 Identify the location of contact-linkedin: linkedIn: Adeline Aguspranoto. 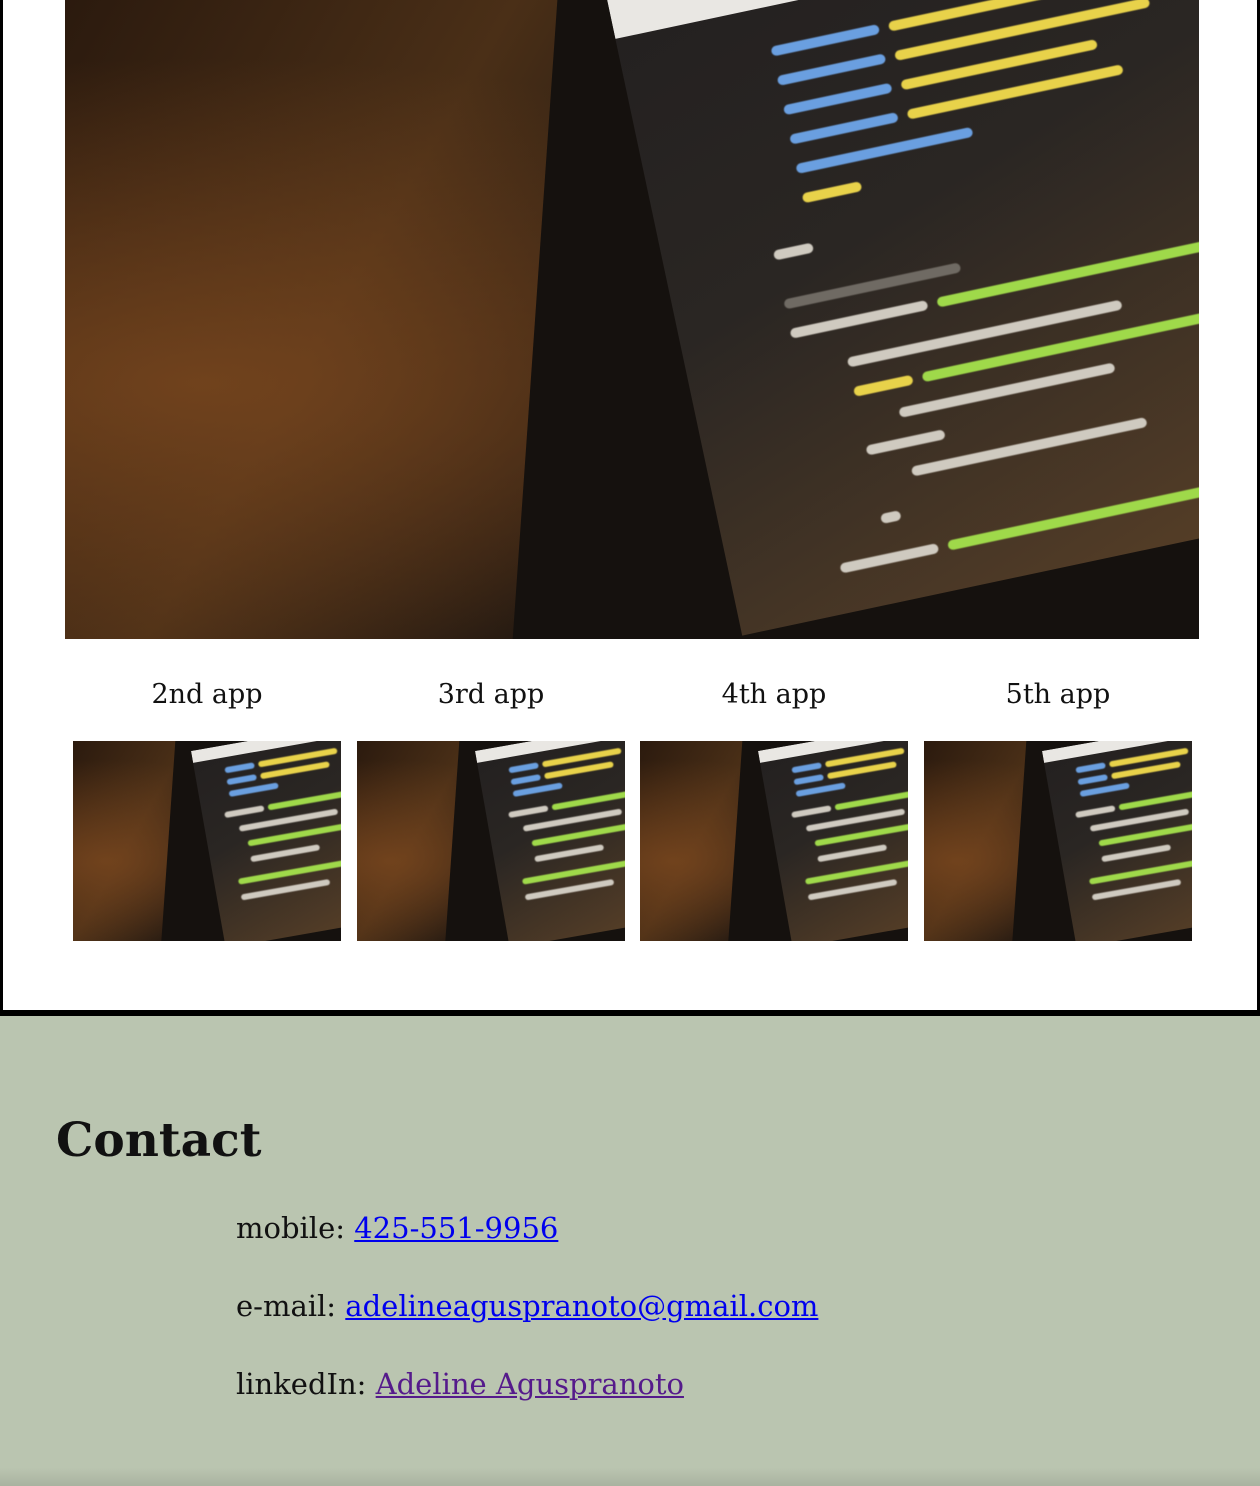
(460, 1384).